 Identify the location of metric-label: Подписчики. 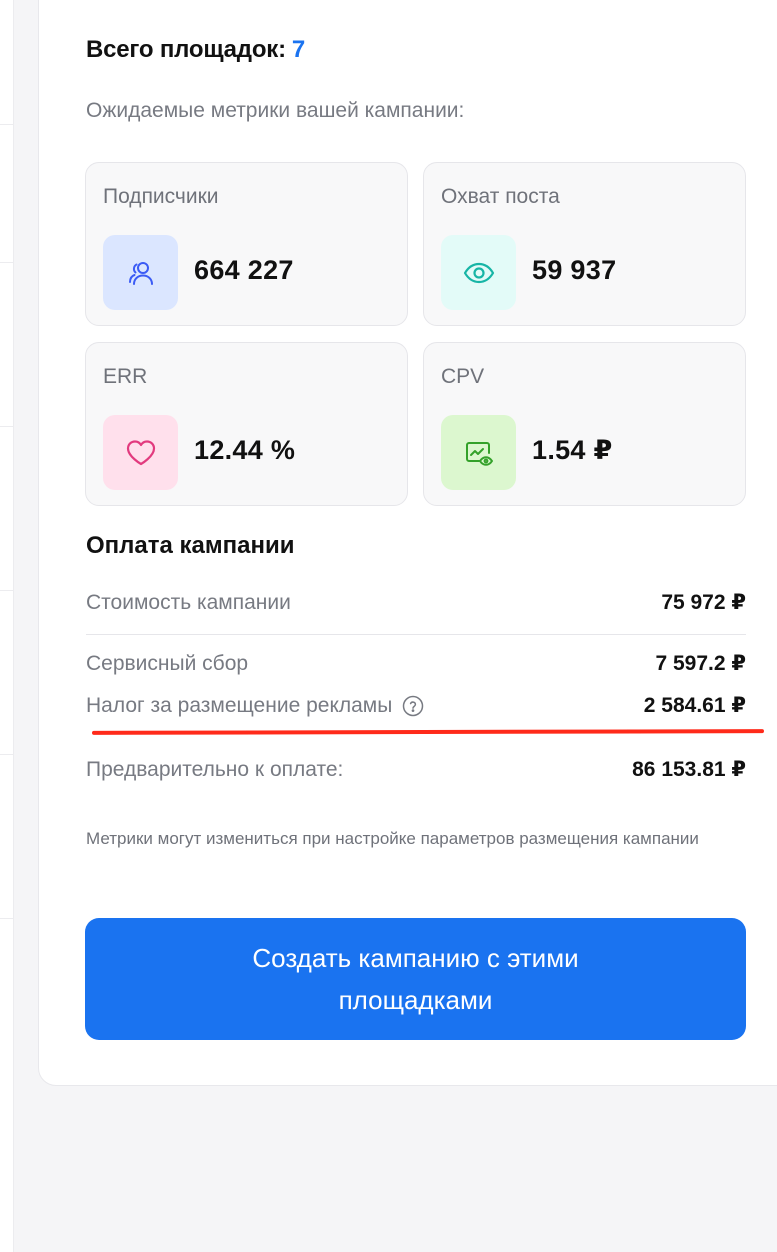
(161, 196).